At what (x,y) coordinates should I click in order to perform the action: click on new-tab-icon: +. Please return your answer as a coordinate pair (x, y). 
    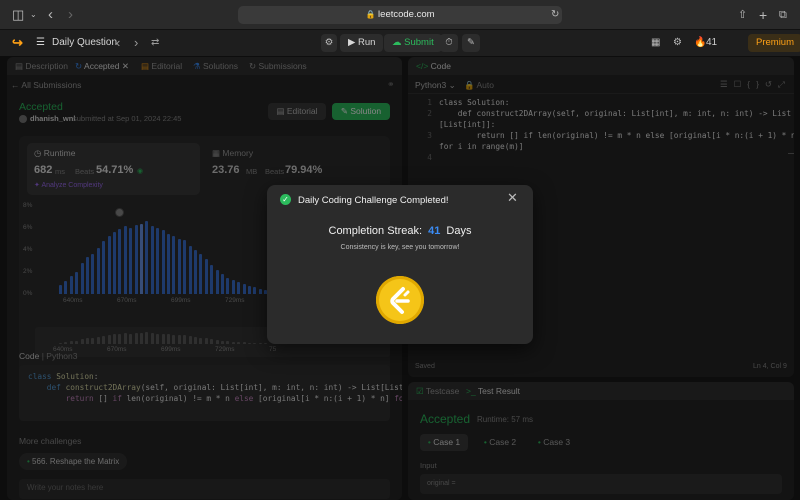
    Looking at the image, I should click on (763, 15).